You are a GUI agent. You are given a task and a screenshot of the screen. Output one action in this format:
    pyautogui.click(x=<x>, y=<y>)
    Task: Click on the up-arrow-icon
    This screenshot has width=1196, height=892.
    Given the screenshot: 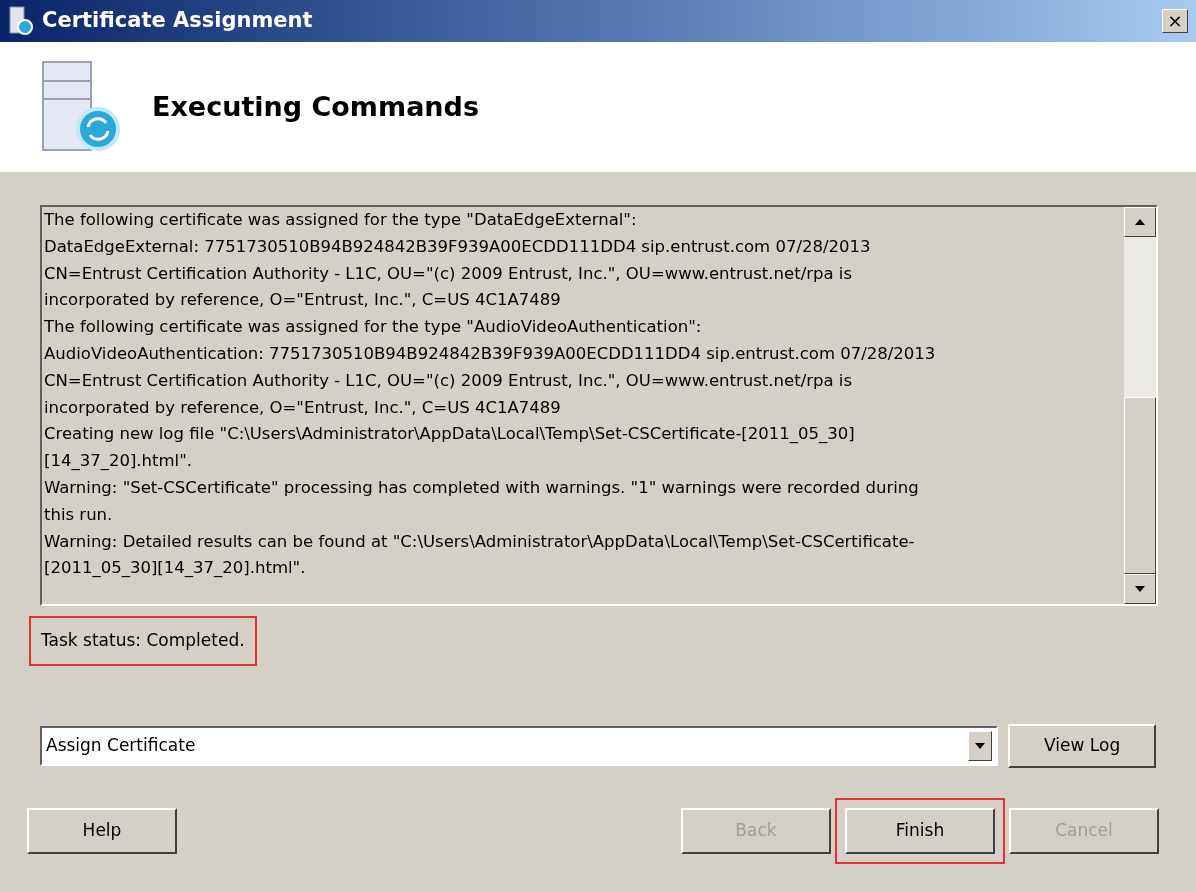 What is the action you would take?
    pyautogui.click(x=1140, y=222)
    